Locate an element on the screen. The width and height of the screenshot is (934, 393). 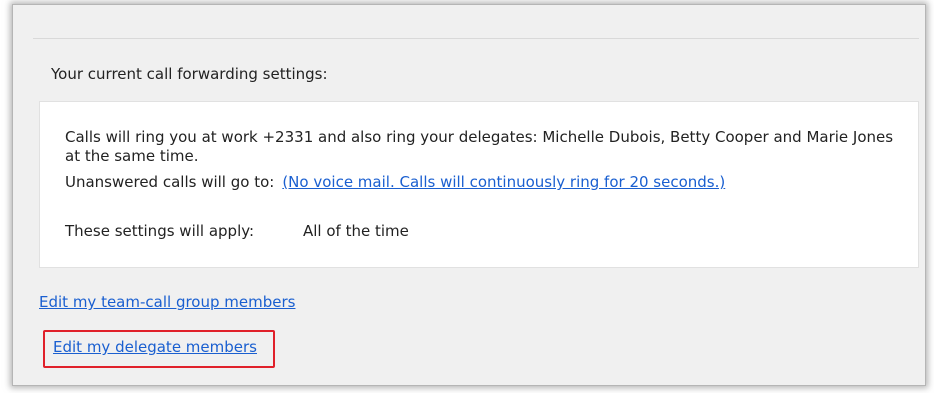
apply-label: These settings will apply: is located at coordinates (160, 231).